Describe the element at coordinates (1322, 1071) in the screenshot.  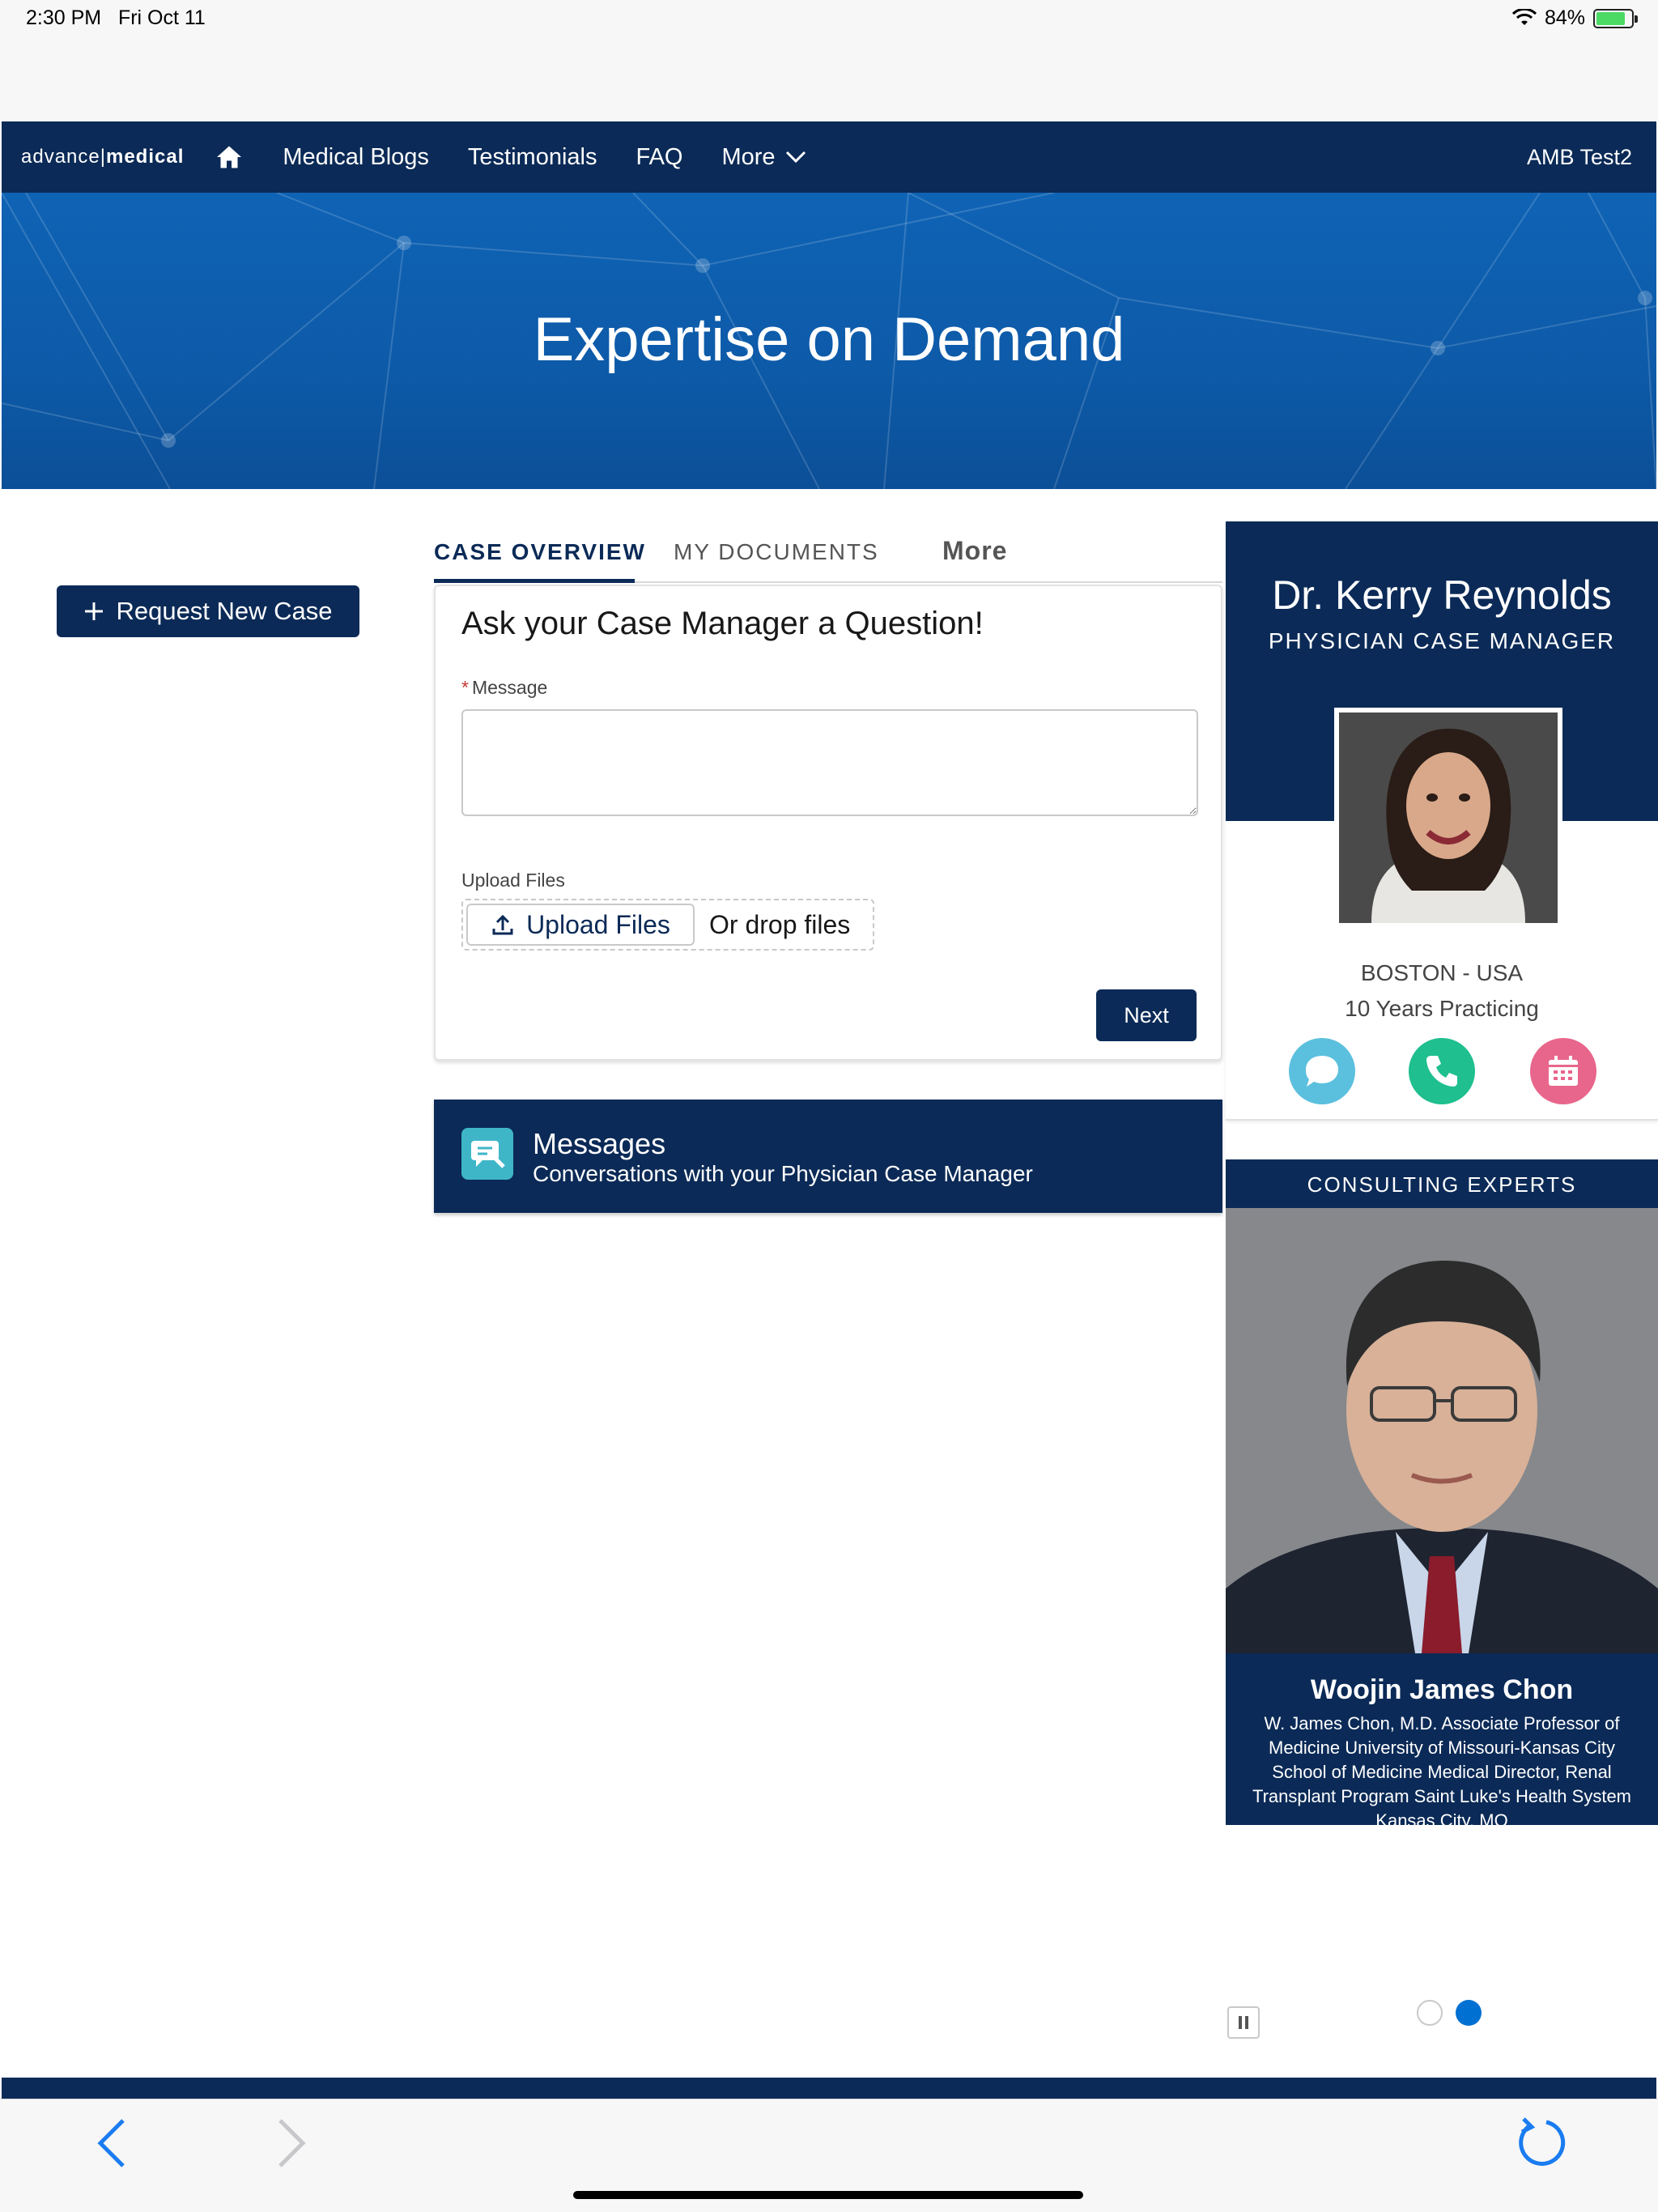
I see `chat-icon` at that location.